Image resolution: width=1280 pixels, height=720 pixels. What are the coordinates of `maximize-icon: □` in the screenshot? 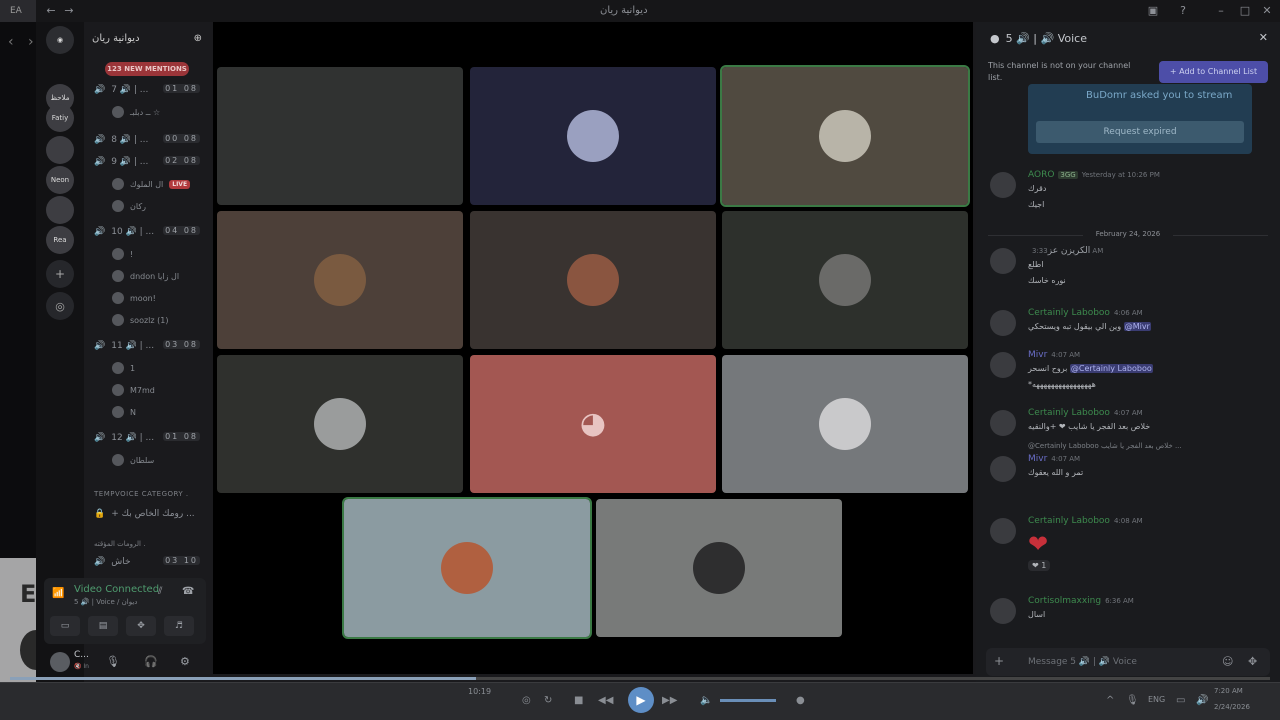 It's located at (1245, 11).